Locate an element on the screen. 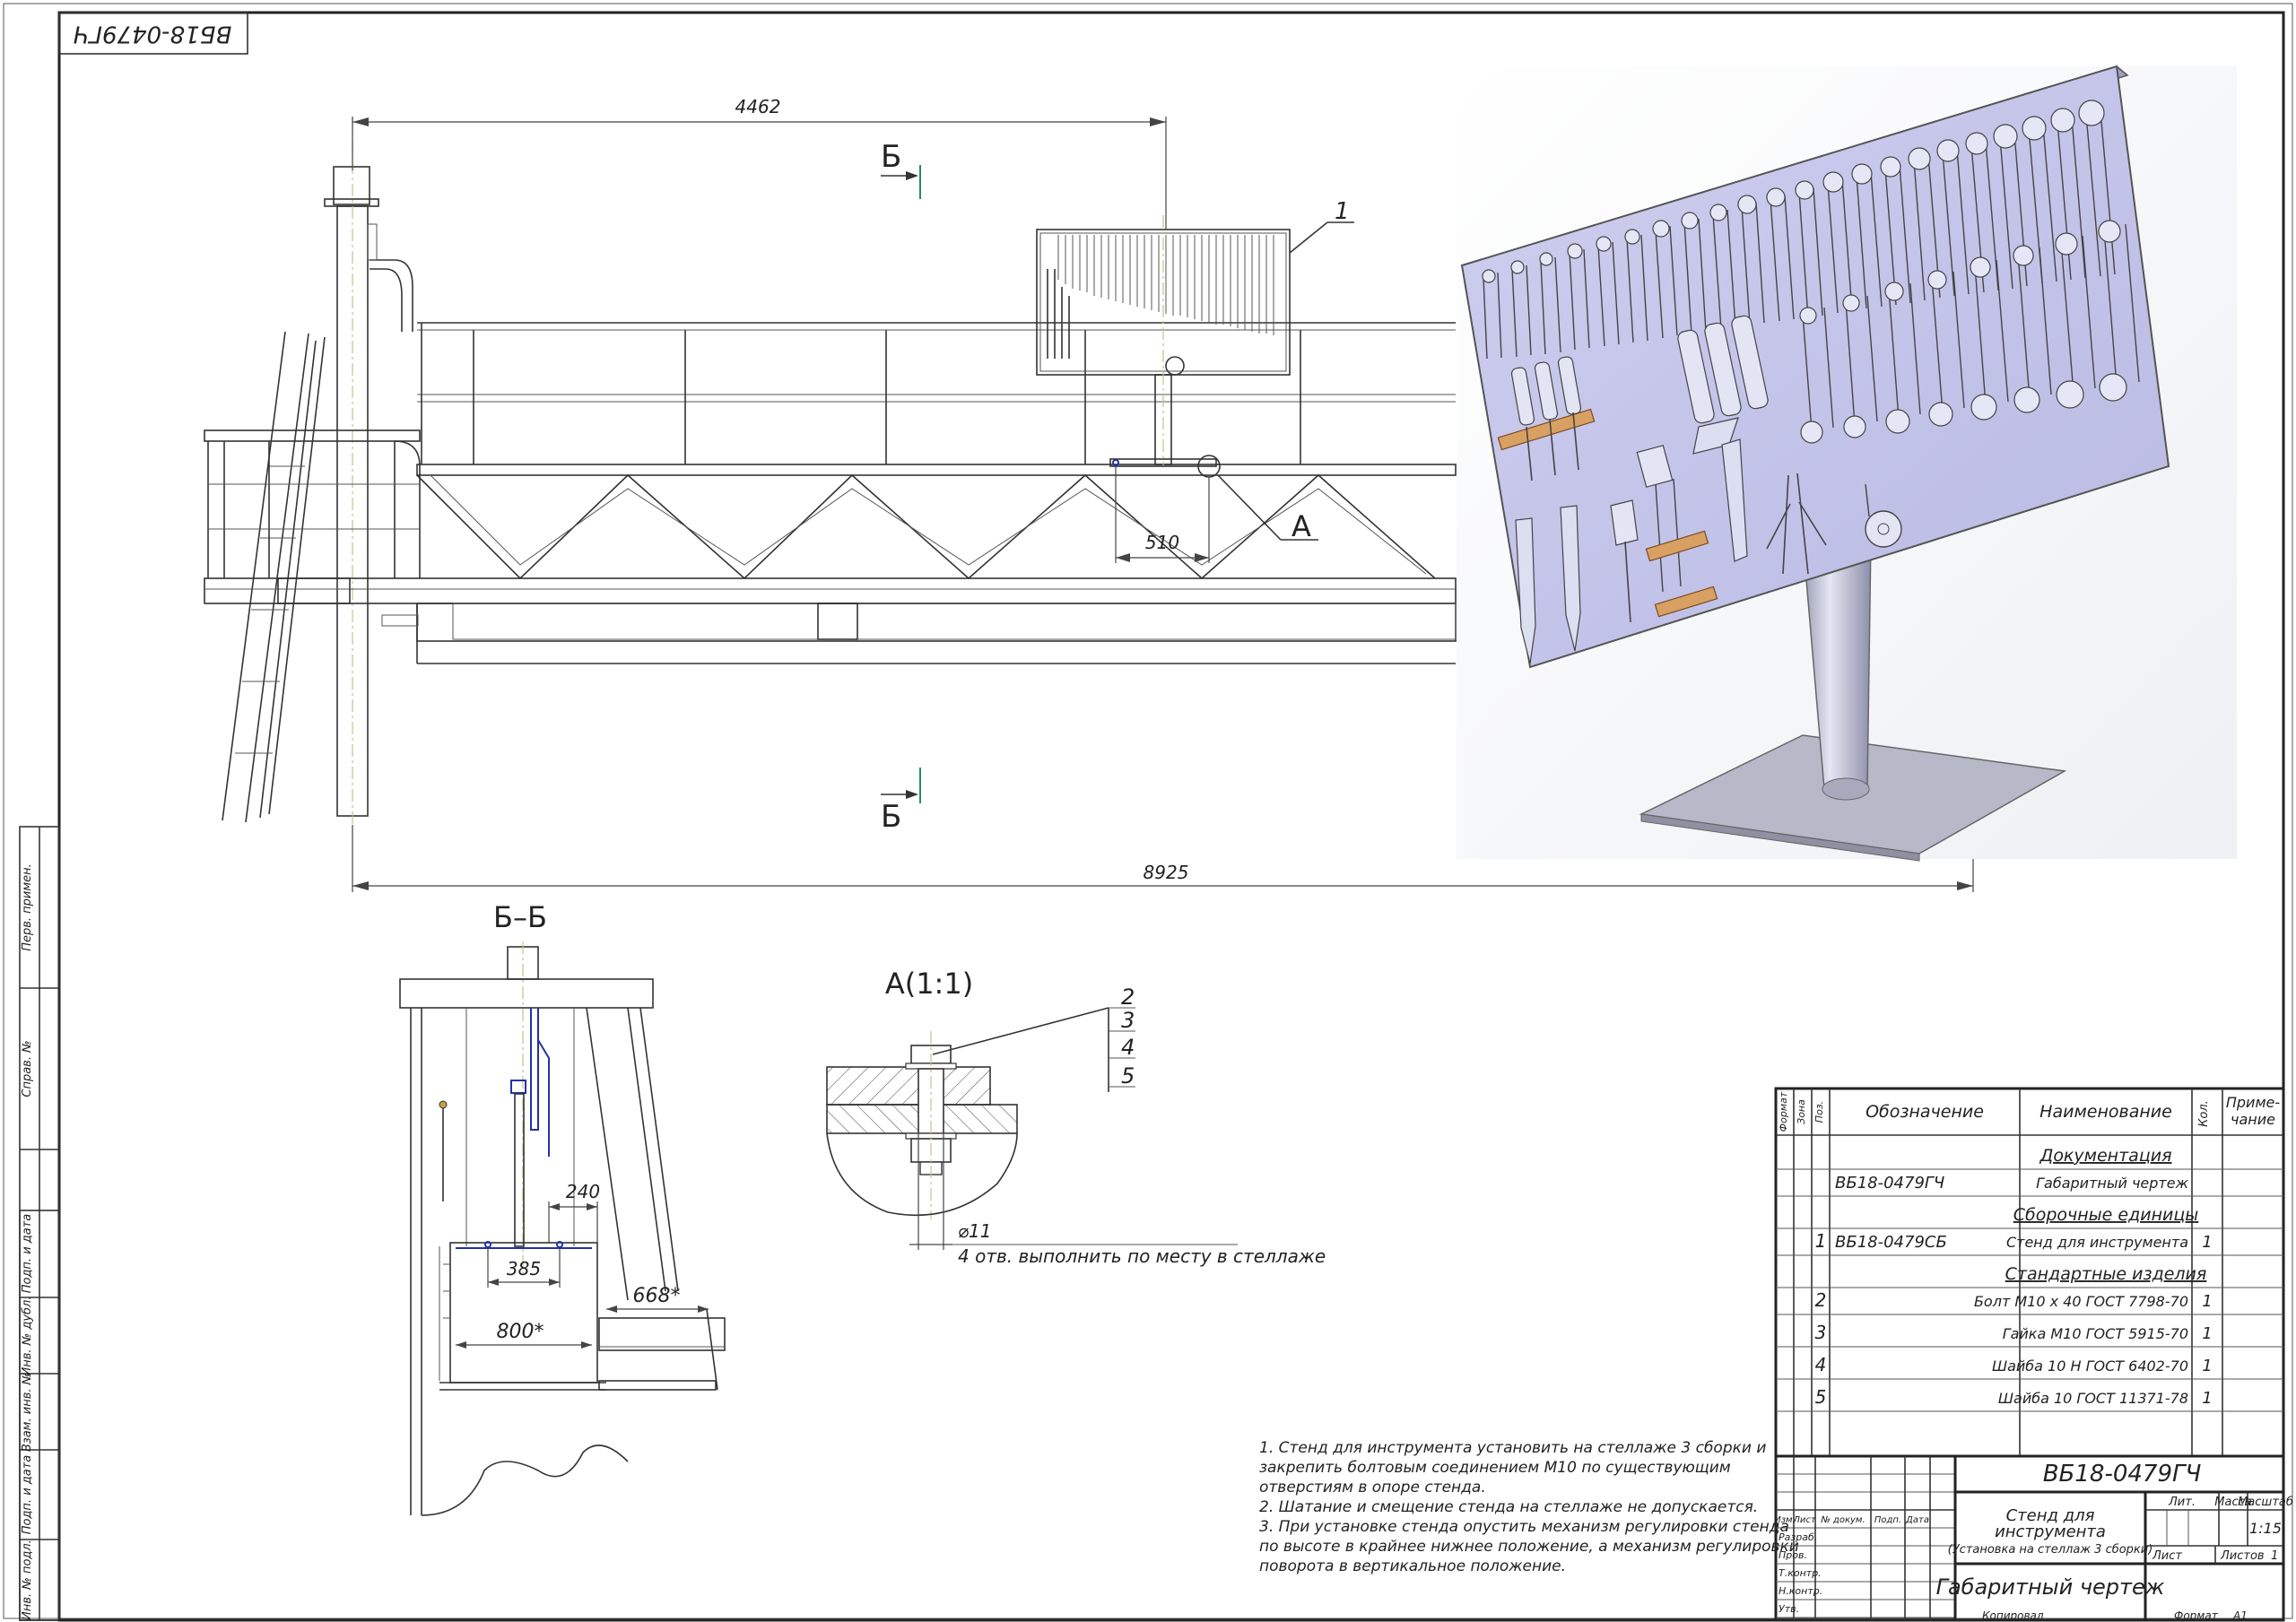 The image size is (2296, 1622). tb-kopiroval: Копировал is located at coordinates (2013, 1615).